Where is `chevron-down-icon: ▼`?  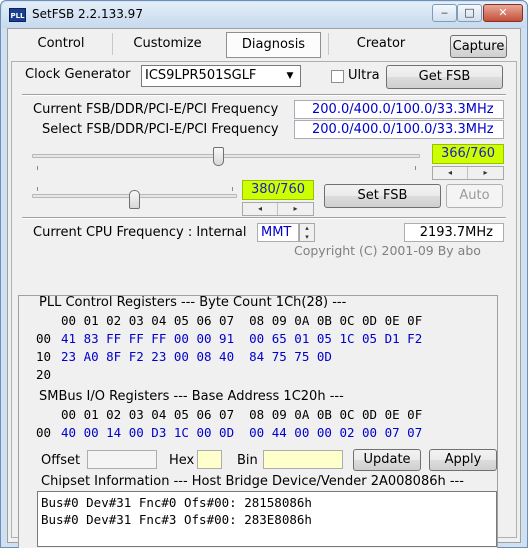
chevron-down-icon: ▼ is located at coordinates (290, 76).